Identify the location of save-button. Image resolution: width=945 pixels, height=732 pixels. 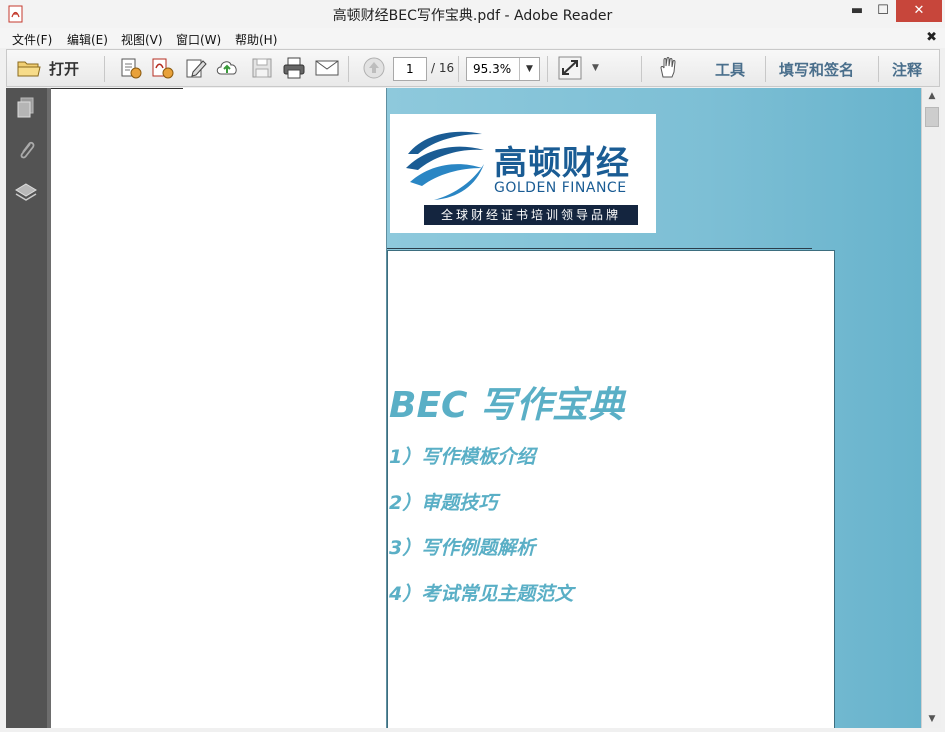
(262, 68).